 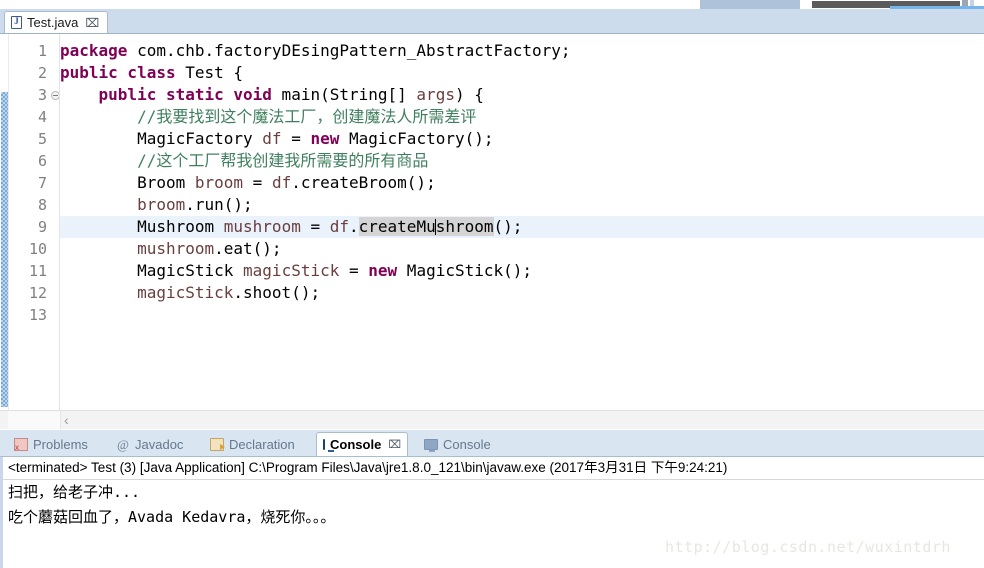 I want to click on console-left-bar, so click(x=1, y=512).